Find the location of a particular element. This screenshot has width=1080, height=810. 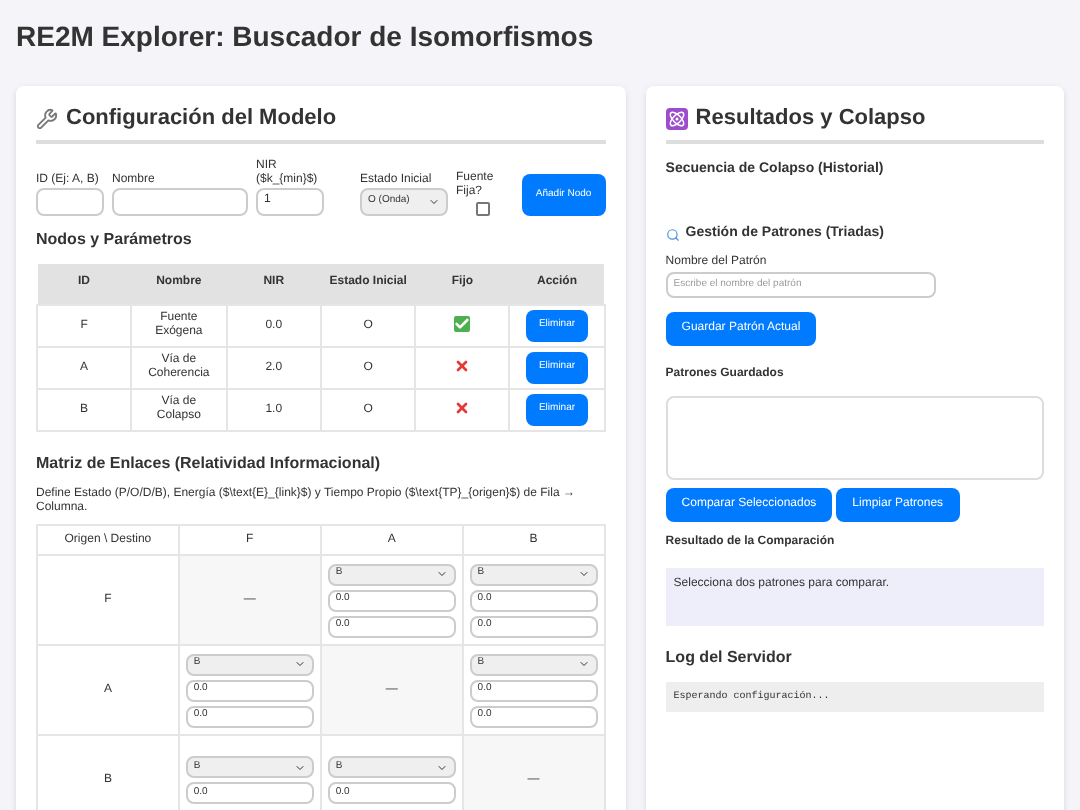

search-icon is located at coordinates (672, 234).